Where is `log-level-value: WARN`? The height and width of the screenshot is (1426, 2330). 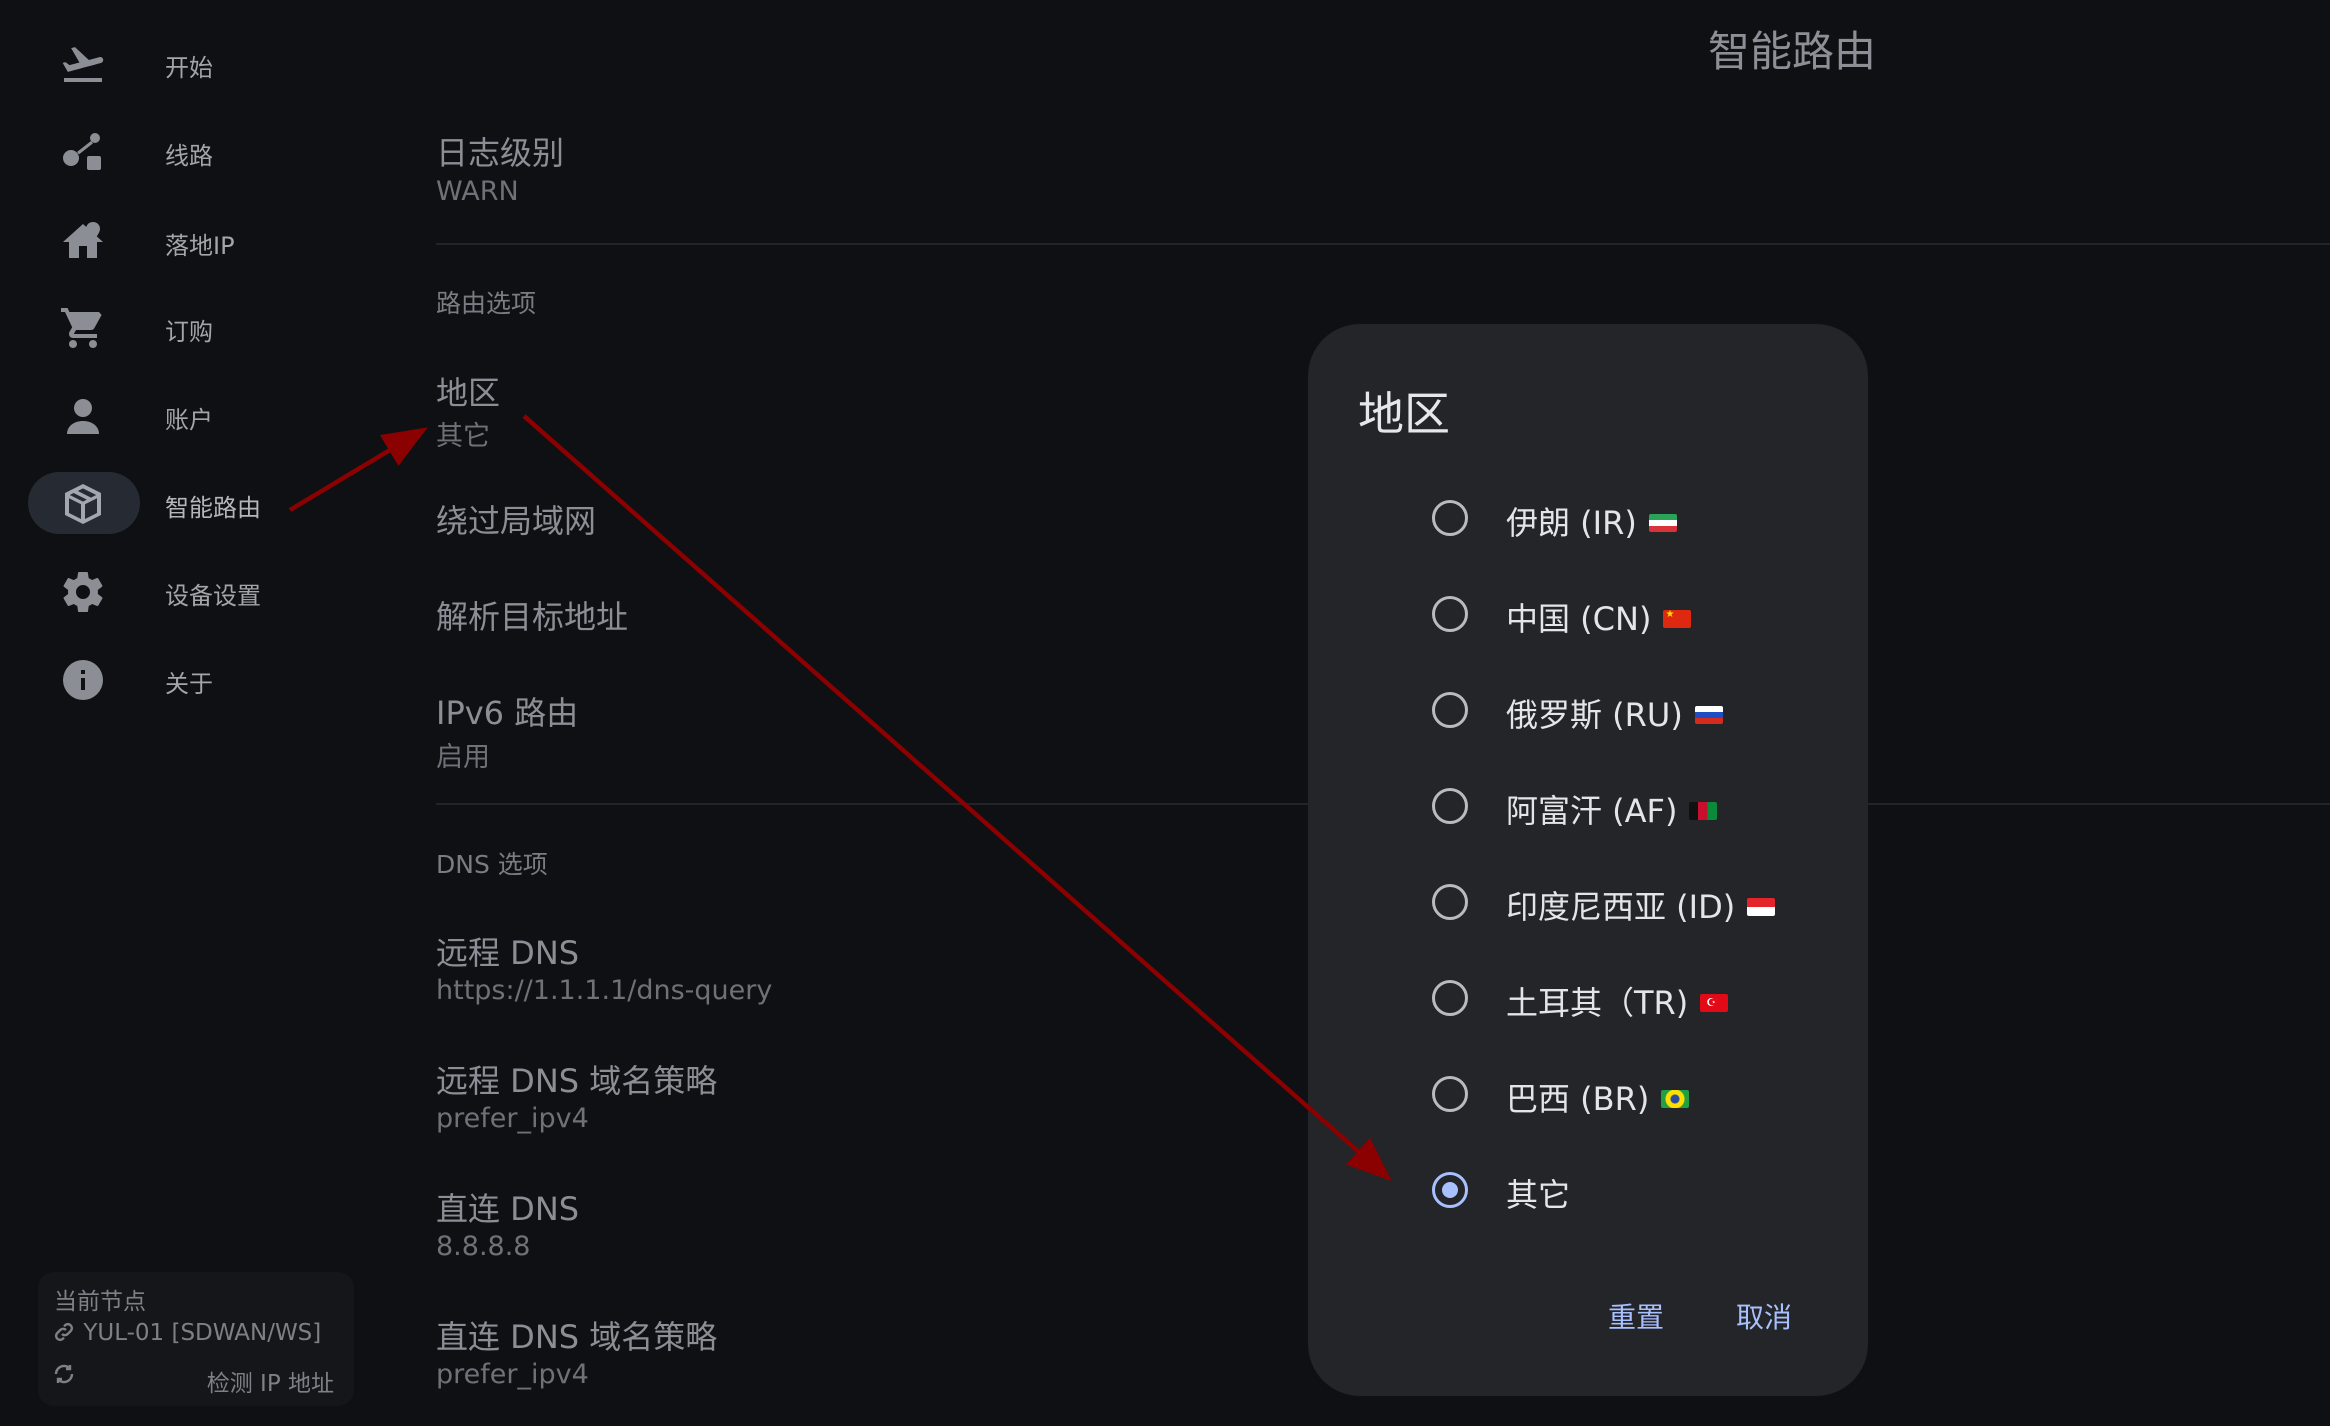
log-level-value: WARN is located at coordinates (477, 191).